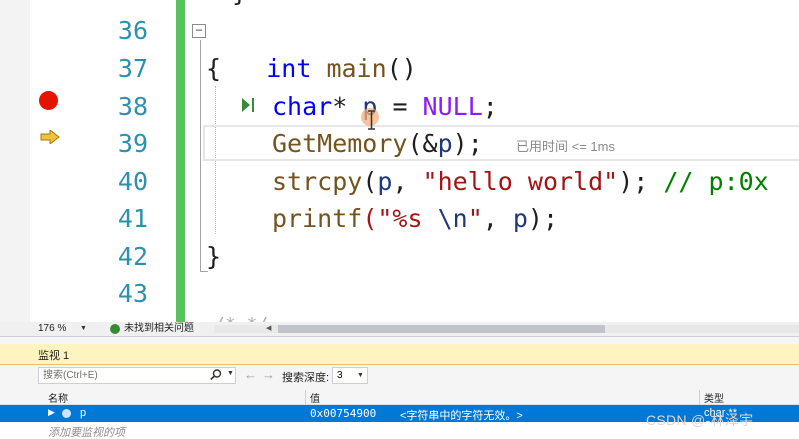 The height and width of the screenshot is (439, 799). What do you see at coordinates (83, 413) in the screenshot?
I see `watch-row-name: p` at bounding box center [83, 413].